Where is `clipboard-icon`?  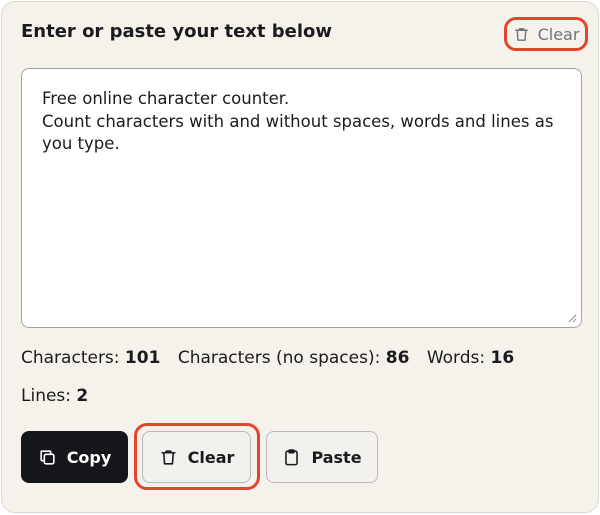 clipboard-icon is located at coordinates (292, 456).